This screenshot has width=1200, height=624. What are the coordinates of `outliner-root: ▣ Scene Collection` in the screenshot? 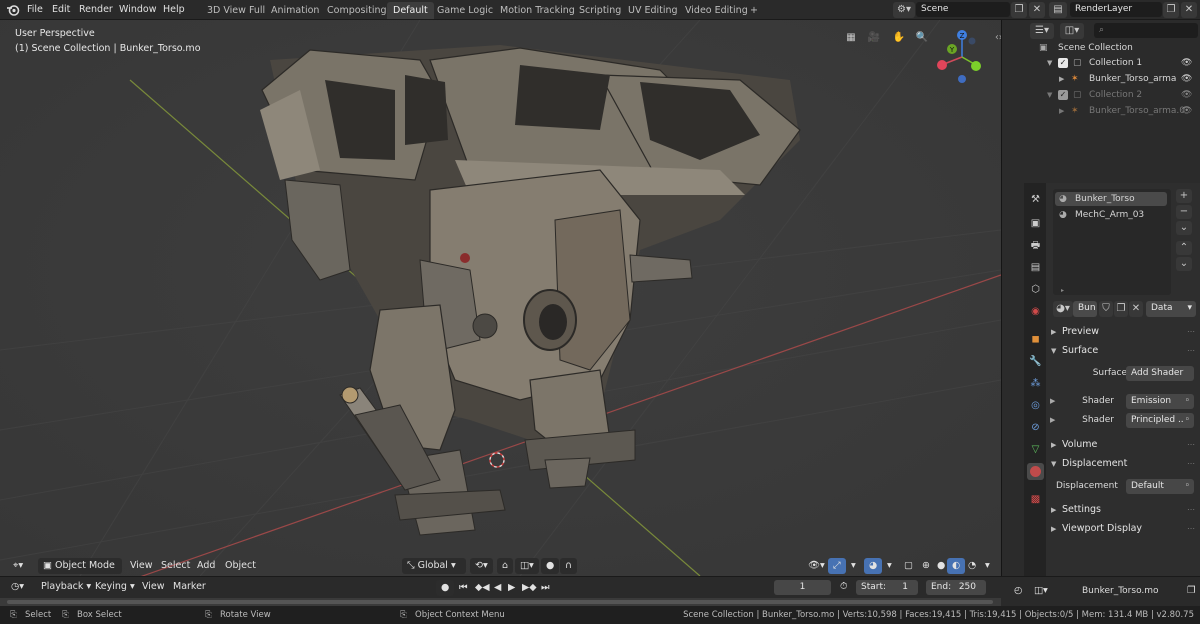 It's located at (1111, 48).